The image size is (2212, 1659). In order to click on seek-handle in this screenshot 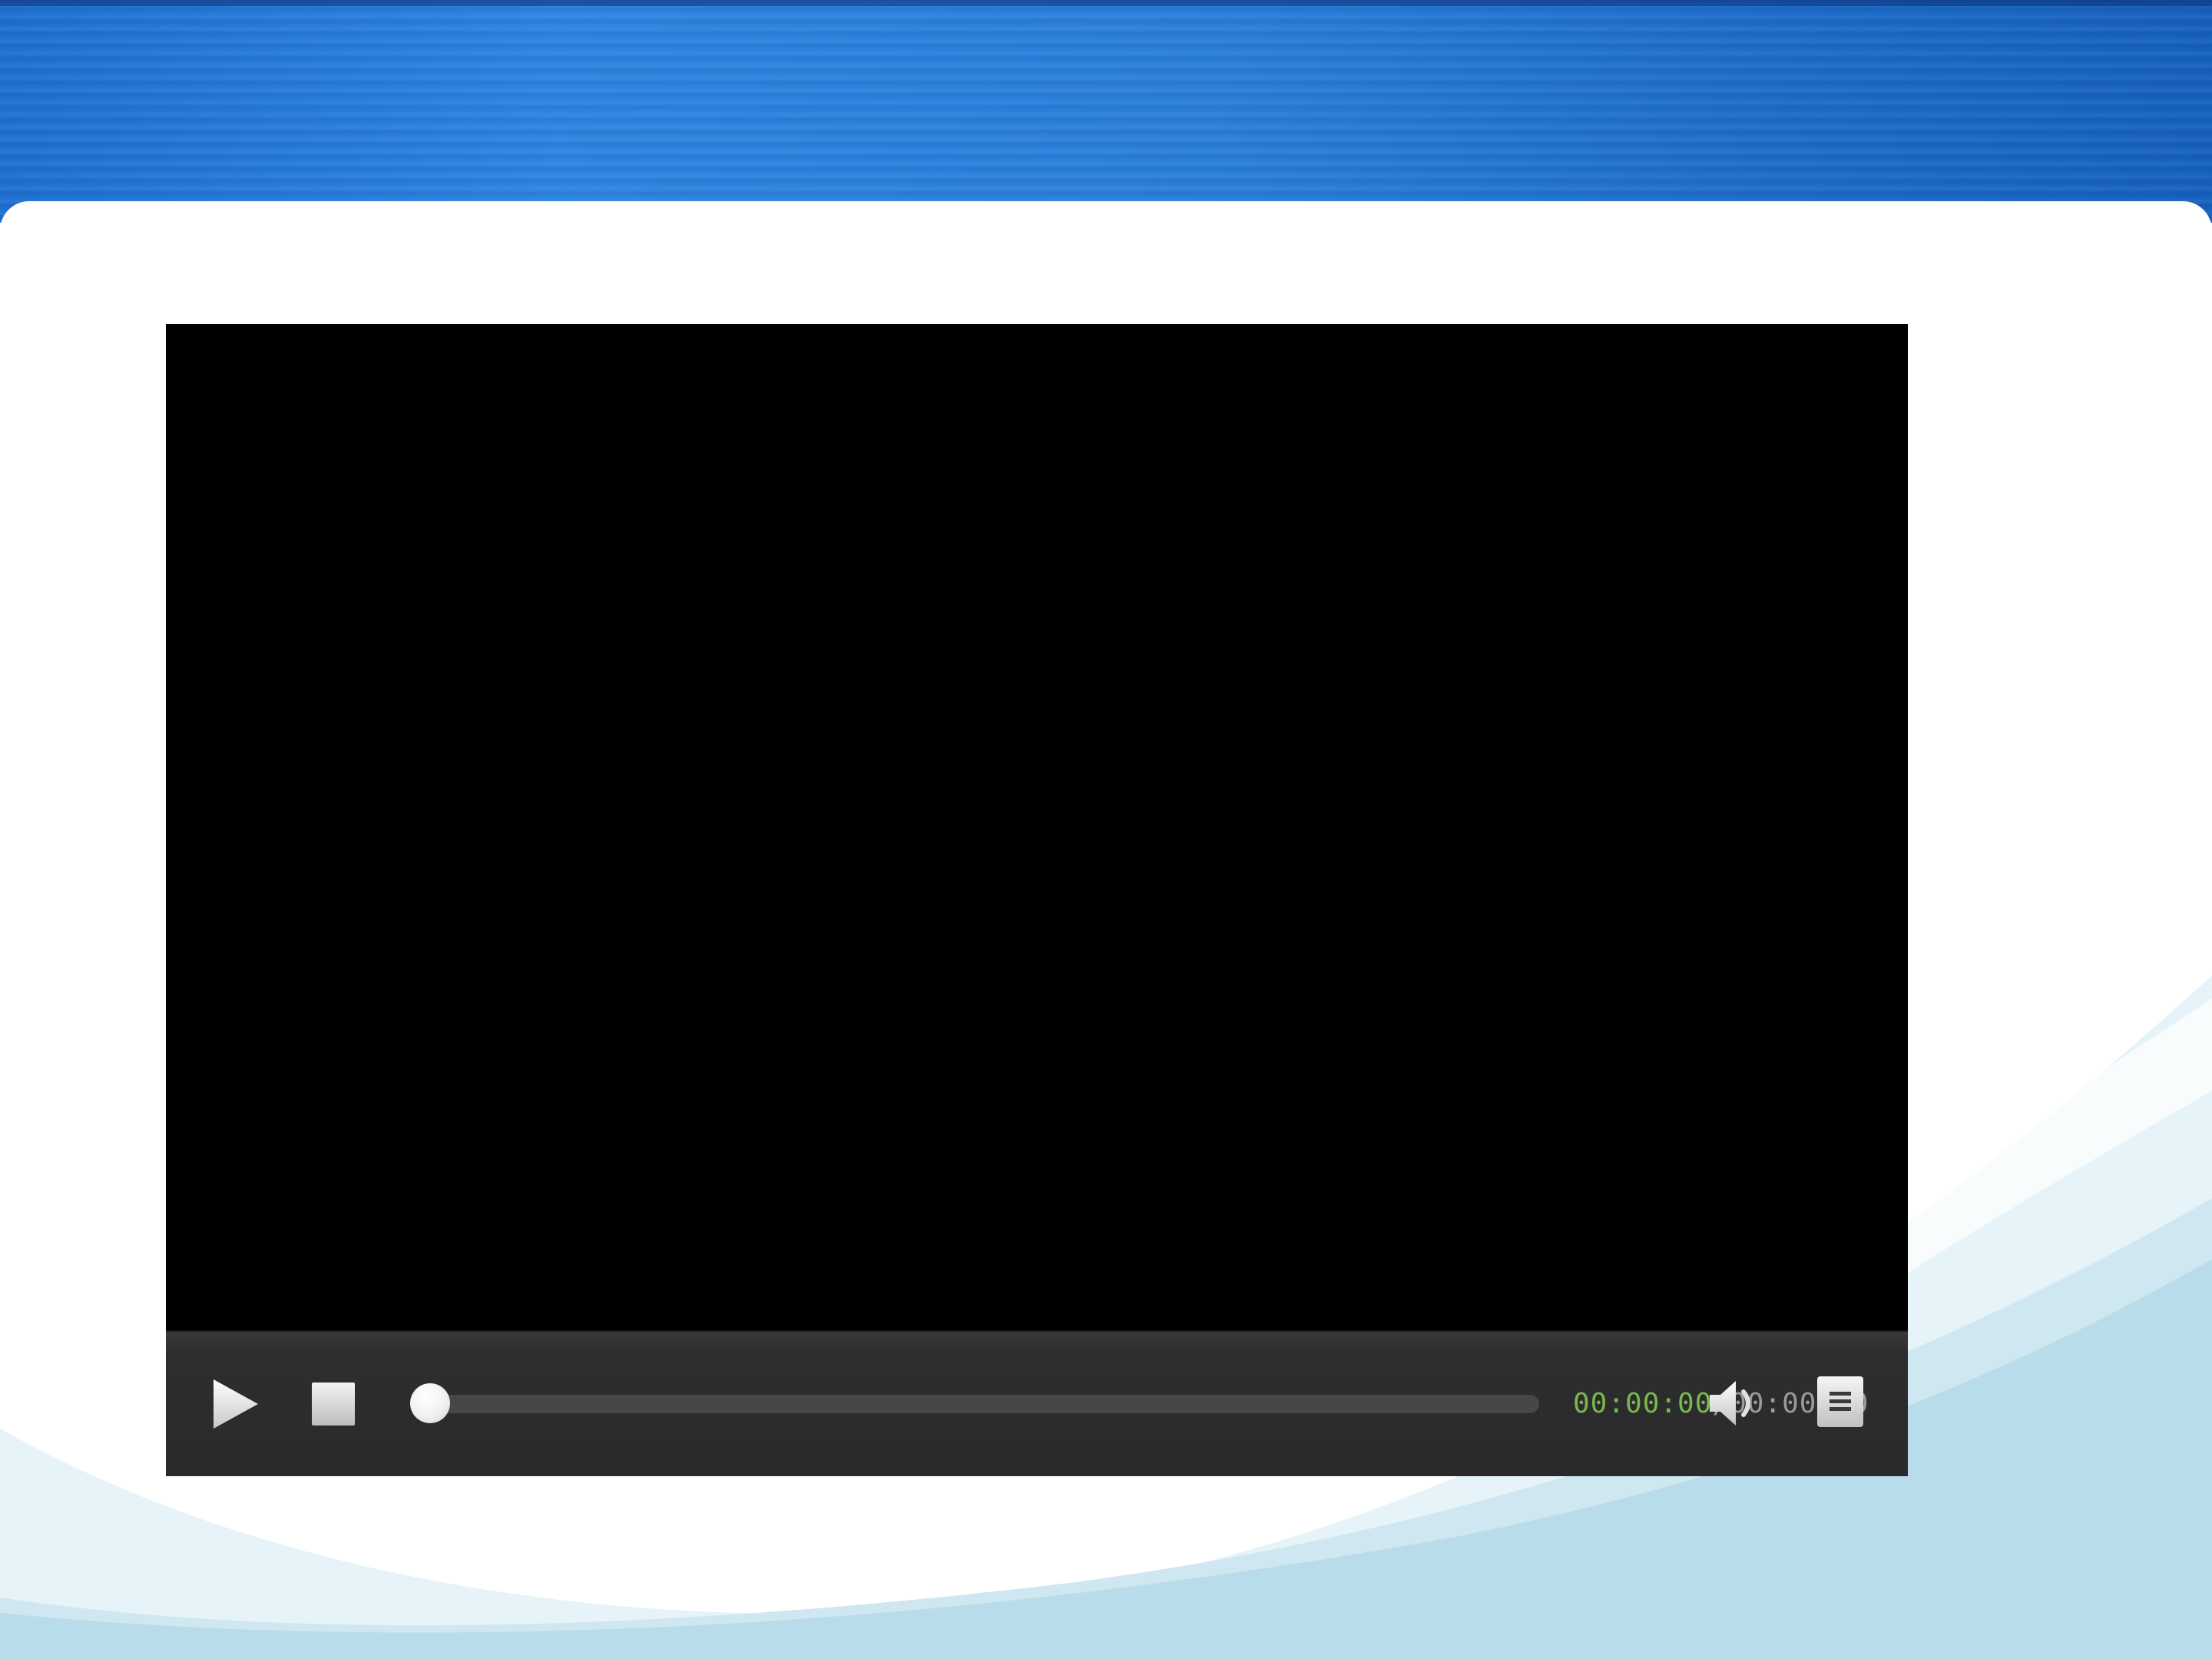, I will do `click(430, 1403)`.